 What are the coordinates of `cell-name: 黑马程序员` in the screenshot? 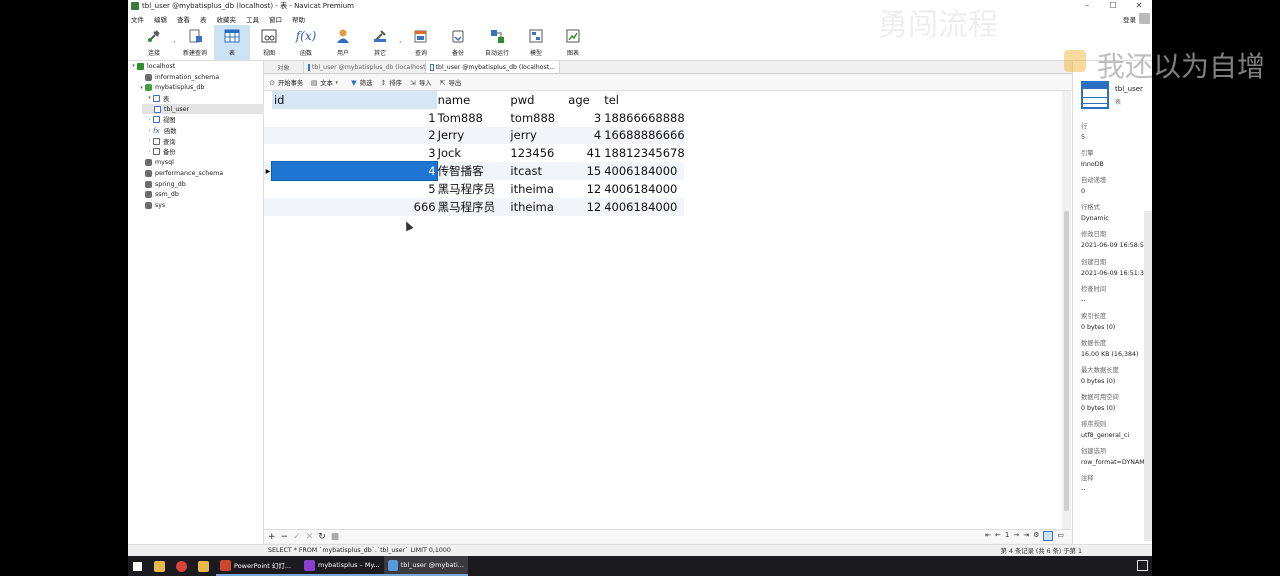 It's located at (473, 189).